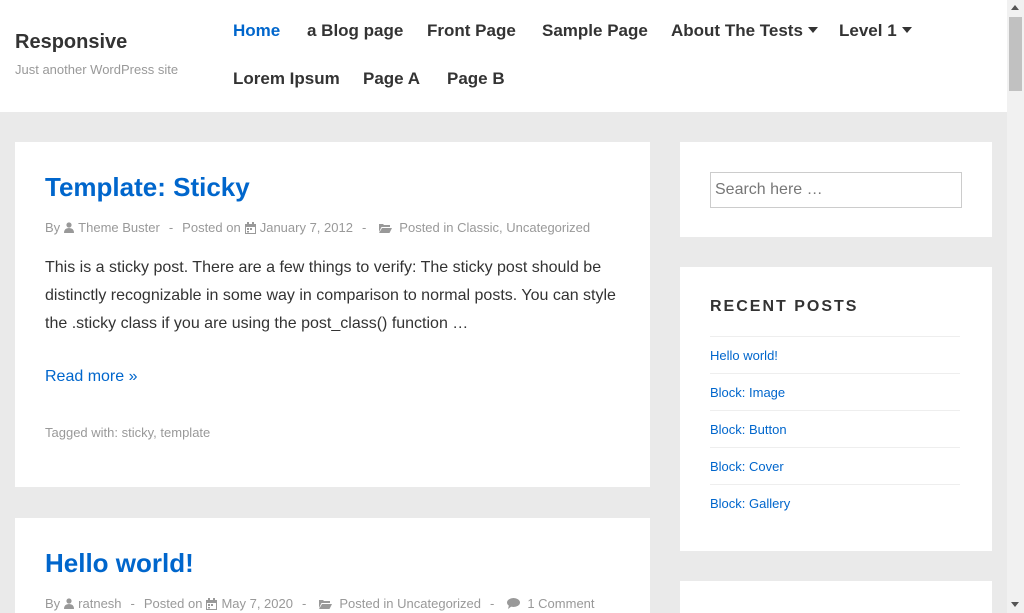 Image resolution: width=1024 pixels, height=613 pixels. I want to click on search-input, so click(836, 190).